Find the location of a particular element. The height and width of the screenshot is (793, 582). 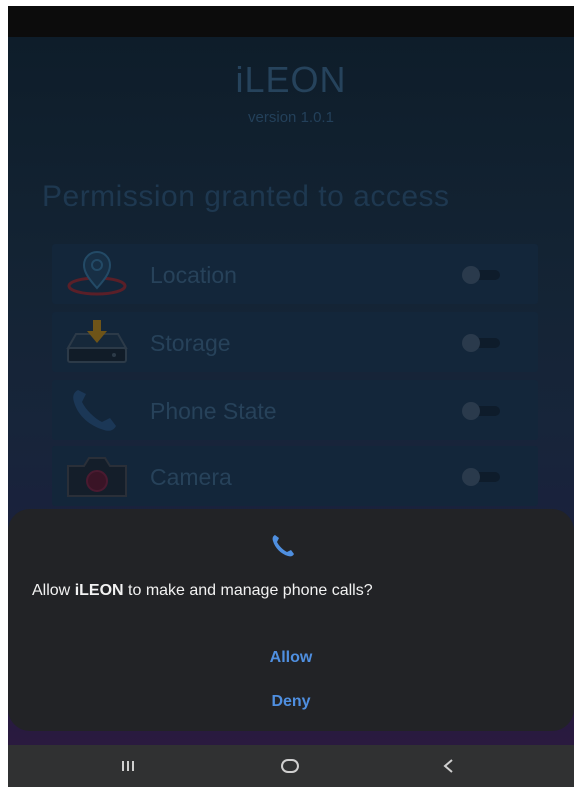

location-pin-icon is located at coordinates (97, 274).